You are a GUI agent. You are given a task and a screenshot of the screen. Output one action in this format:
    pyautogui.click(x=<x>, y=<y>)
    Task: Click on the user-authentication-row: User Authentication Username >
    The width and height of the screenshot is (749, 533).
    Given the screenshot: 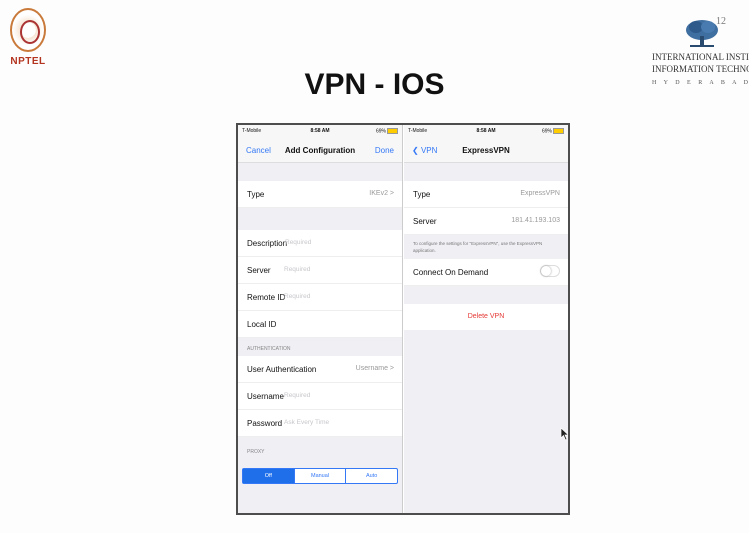 What is the action you would take?
    pyautogui.click(x=320, y=369)
    